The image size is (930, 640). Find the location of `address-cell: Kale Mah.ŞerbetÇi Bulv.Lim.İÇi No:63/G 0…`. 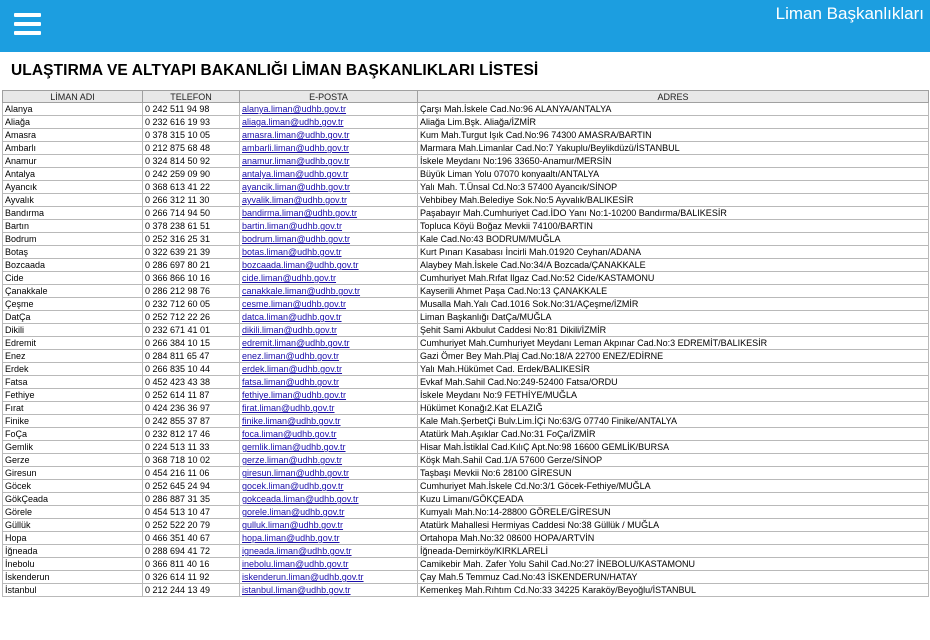

address-cell: Kale Mah.ŞerbetÇi Bulv.Lim.İÇi No:63/G 0… is located at coordinates (673, 421).